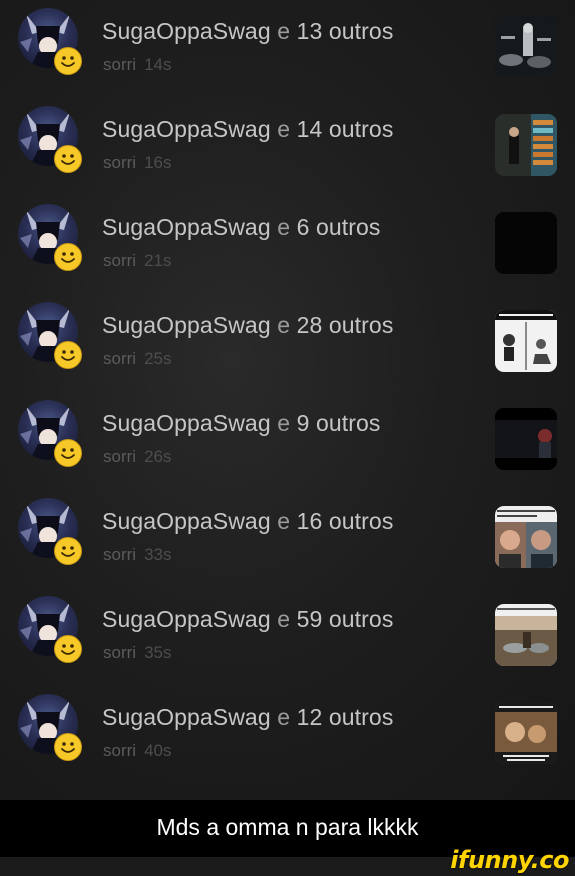 The width and height of the screenshot is (575, 876). What do you see at coordinates (345, 619) in the screenshot?
I see `others-count: 59 outros` at bounding box center [345, 619].